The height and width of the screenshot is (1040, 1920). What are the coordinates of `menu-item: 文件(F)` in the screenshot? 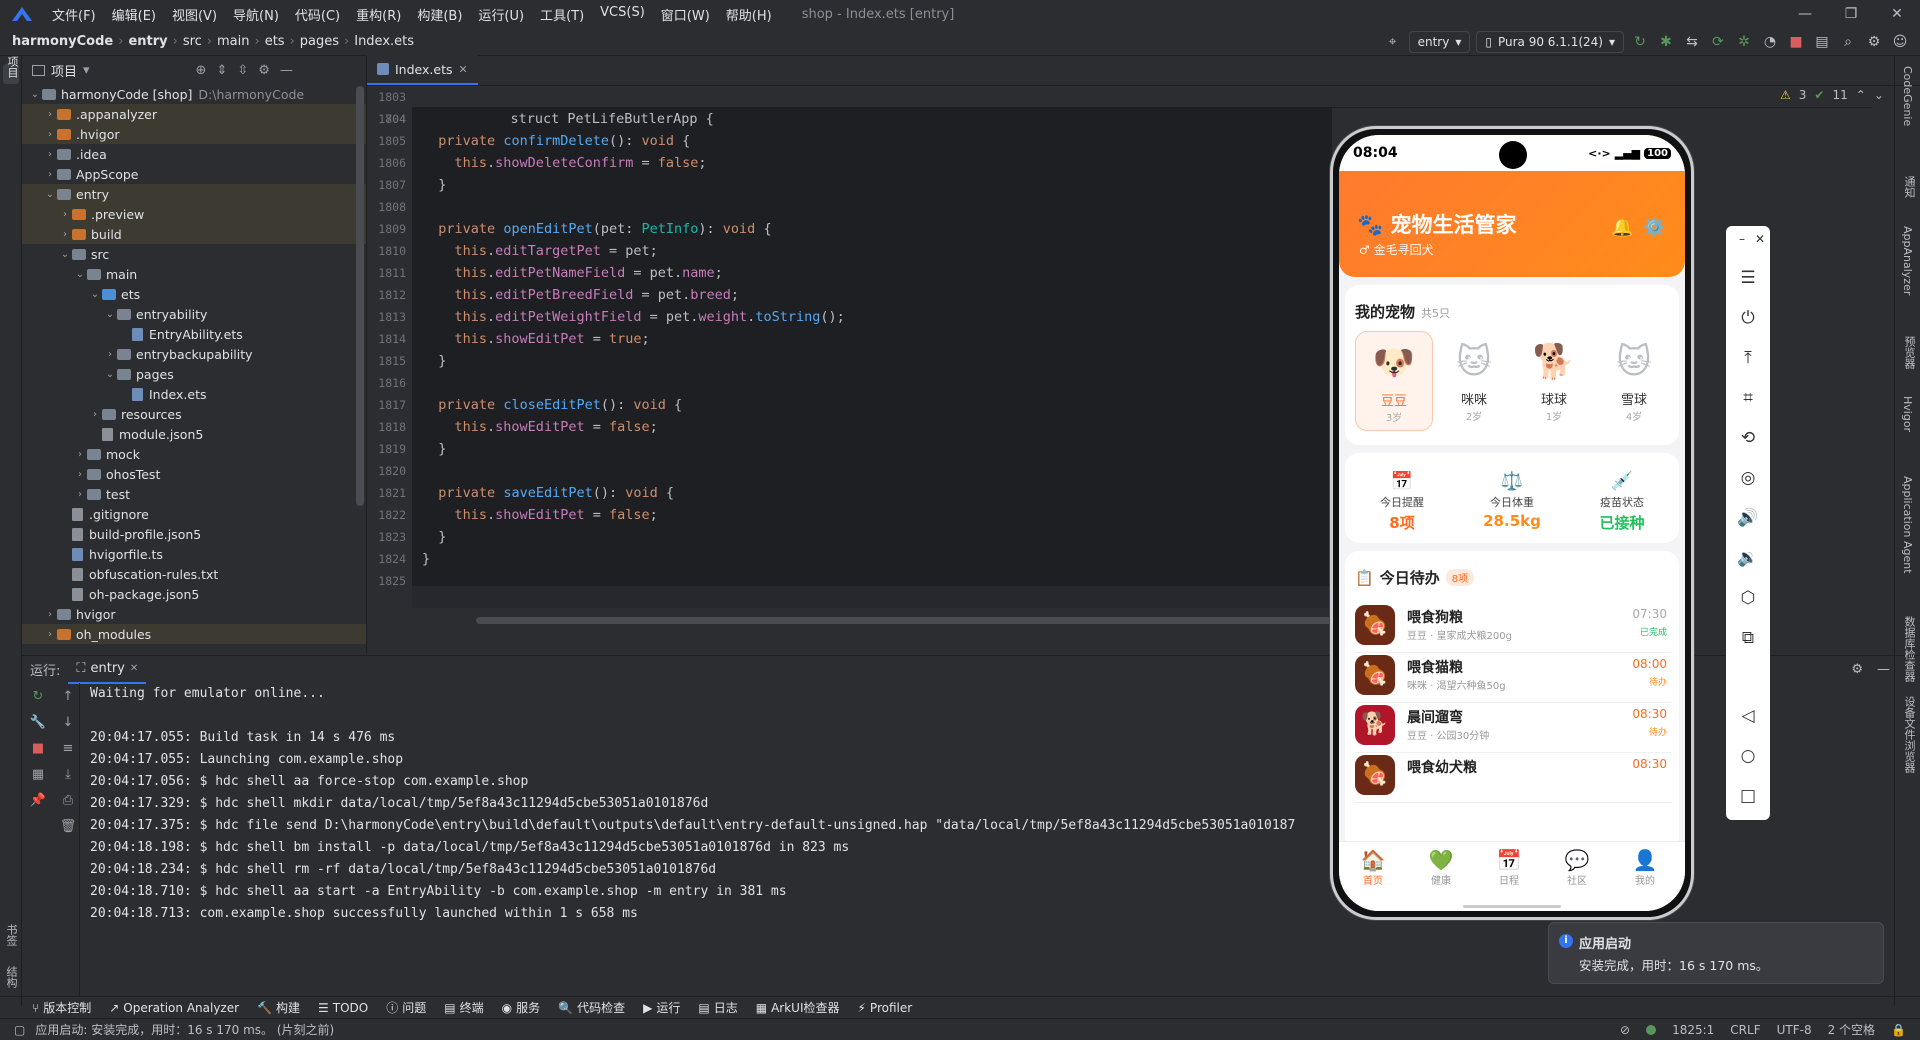 It's located at (74, 14).